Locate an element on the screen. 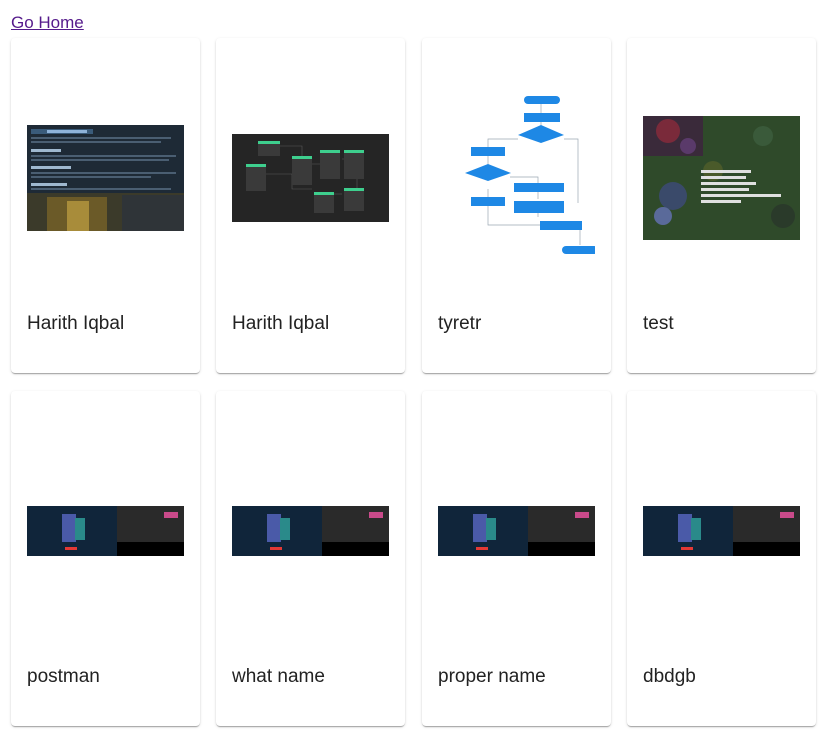  card-title: dbdgb is located at coordinates (669, 676).